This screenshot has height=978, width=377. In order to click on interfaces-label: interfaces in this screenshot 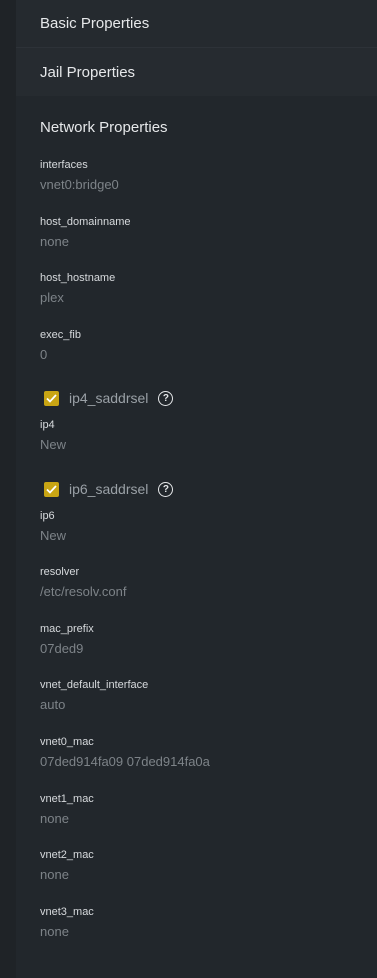, I will do `click(64, 165)`.